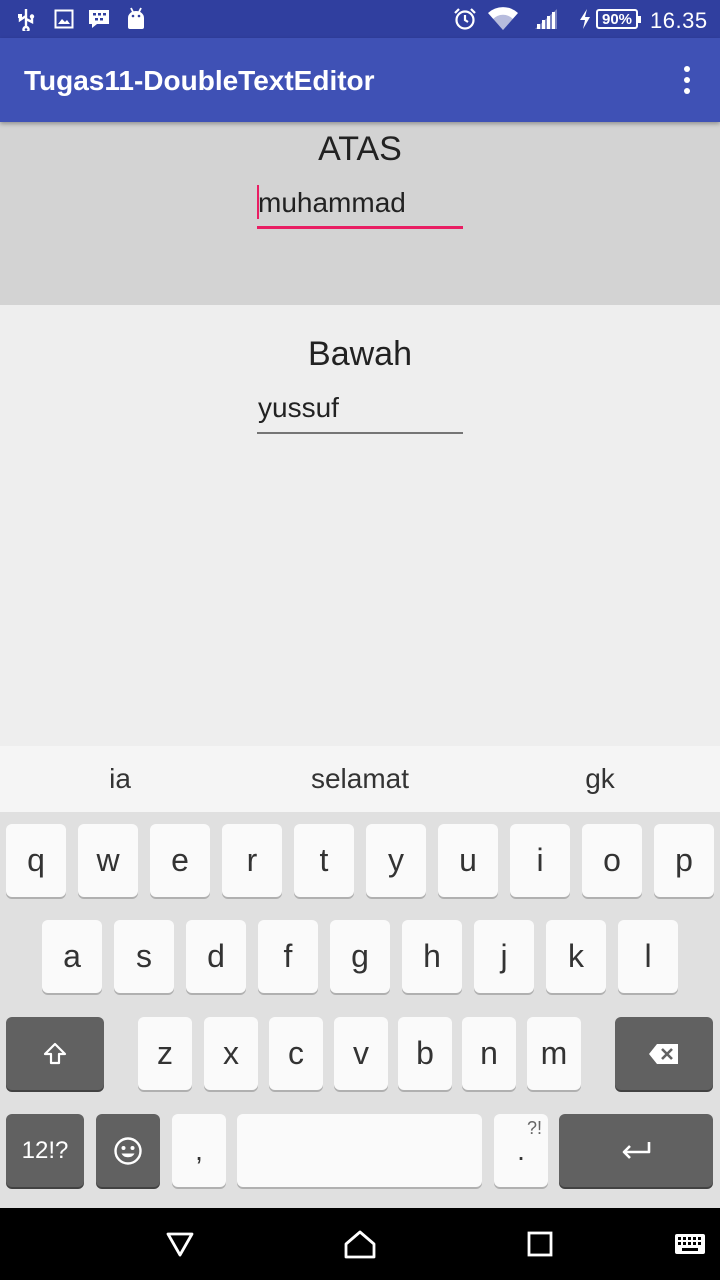 The width and height of the screenshot is (720, 1280). Describe the element at coordinates (144, 956) in the screenshot. I see `key-s: s` at that location.